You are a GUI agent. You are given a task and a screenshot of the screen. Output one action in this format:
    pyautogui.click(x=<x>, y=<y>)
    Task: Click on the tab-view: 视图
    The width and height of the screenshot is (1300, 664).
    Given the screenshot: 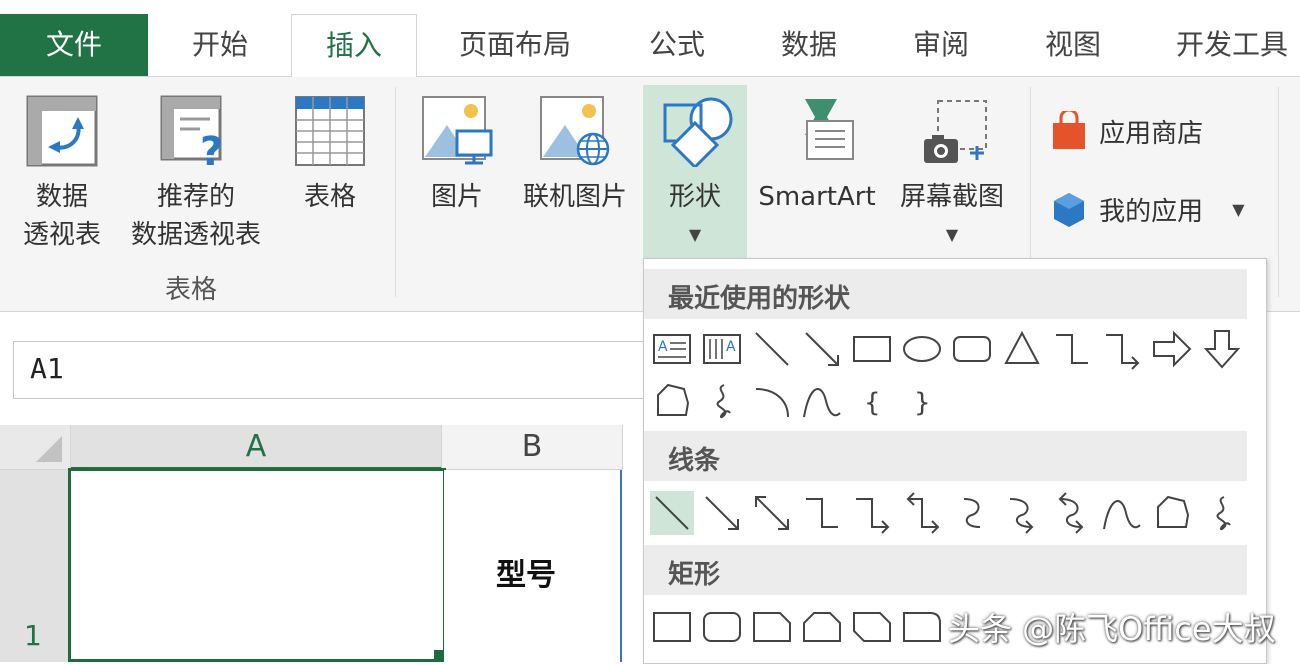 What is the action you would take?
    pyautogui.click(x=1073, y=45)
    